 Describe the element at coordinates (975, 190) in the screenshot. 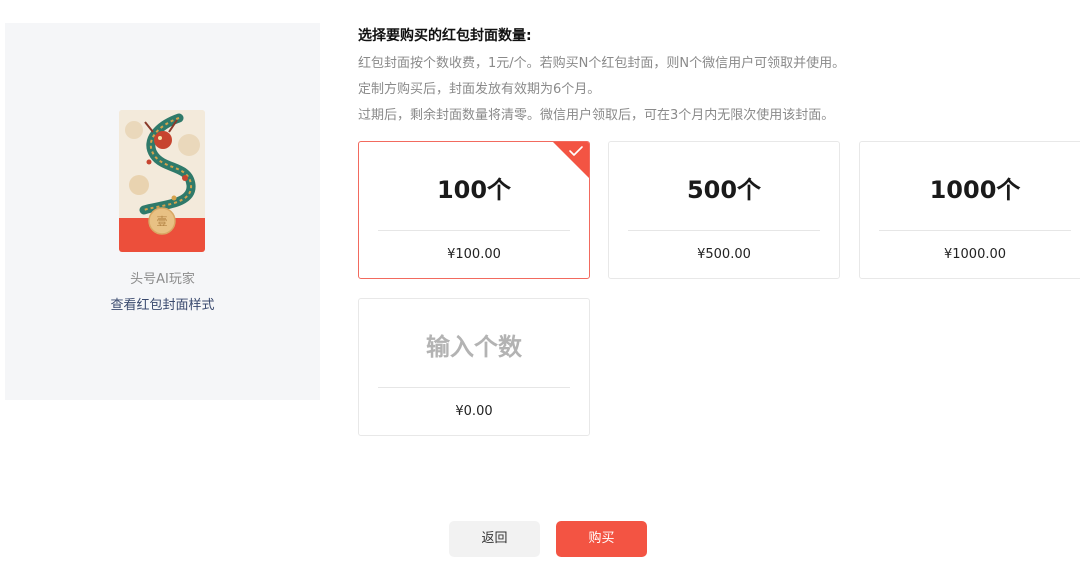

I see `option-quantity: 1000个` at that location.